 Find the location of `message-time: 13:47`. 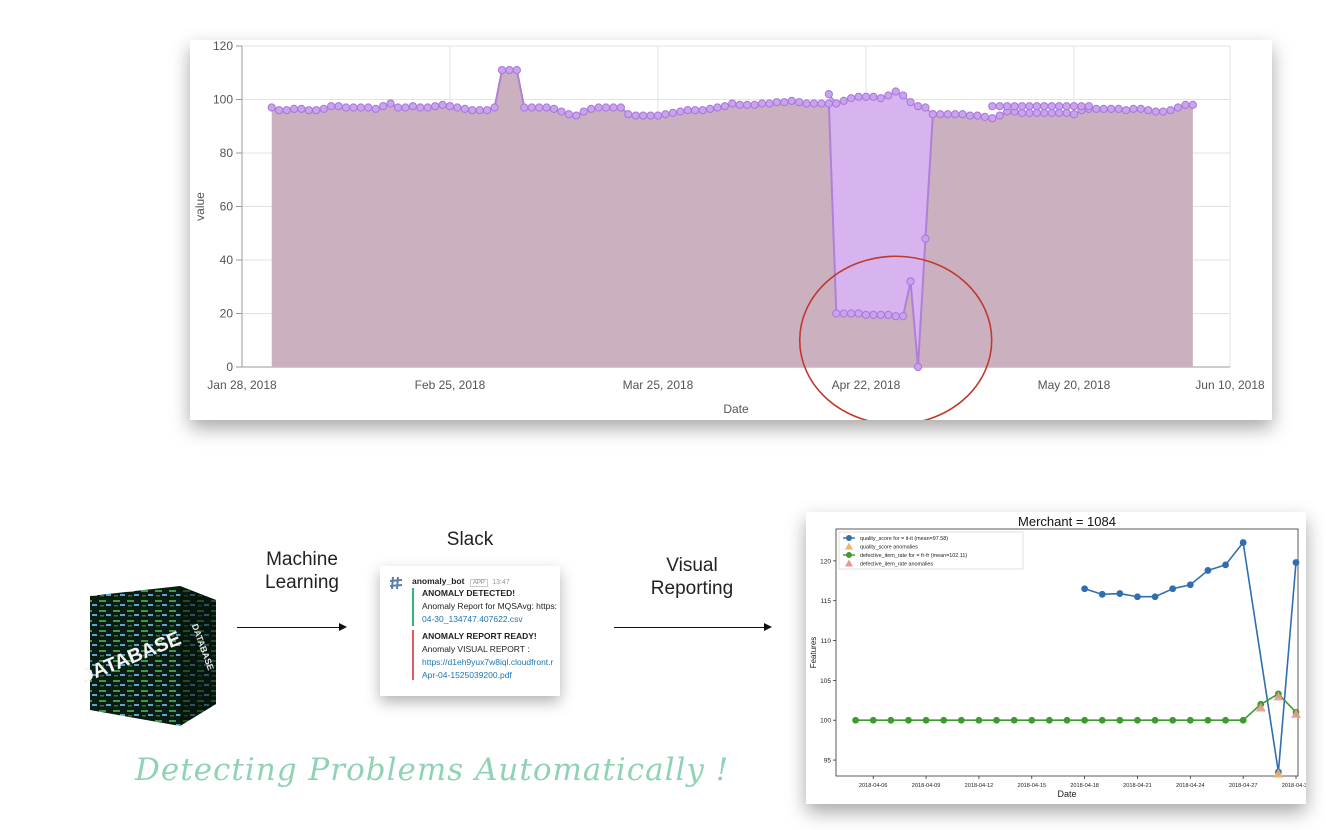

message-time: 13:47 is located at coordinates (501, 582).